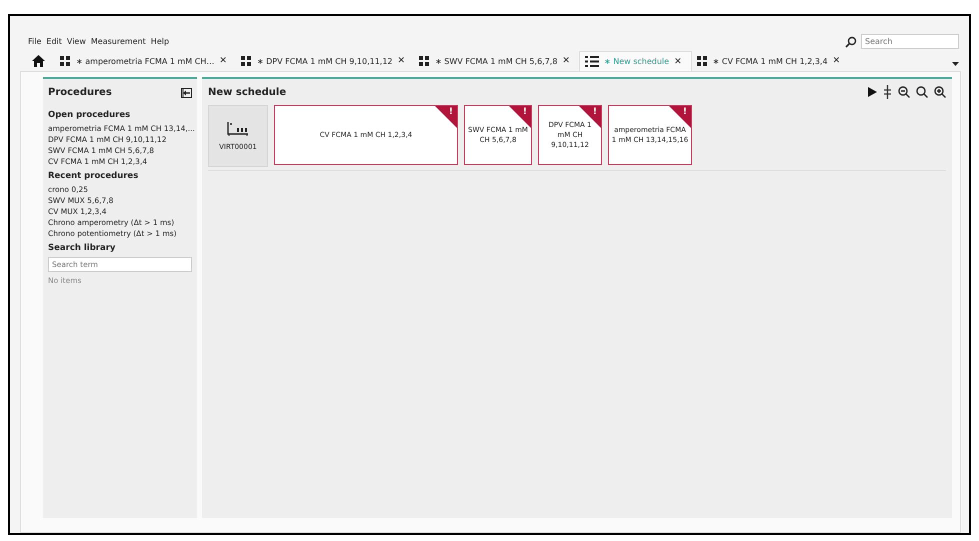  Describe the element at coordinates (247, 92) in the screenshot. I see `schedule-title: New schedule` at that location.